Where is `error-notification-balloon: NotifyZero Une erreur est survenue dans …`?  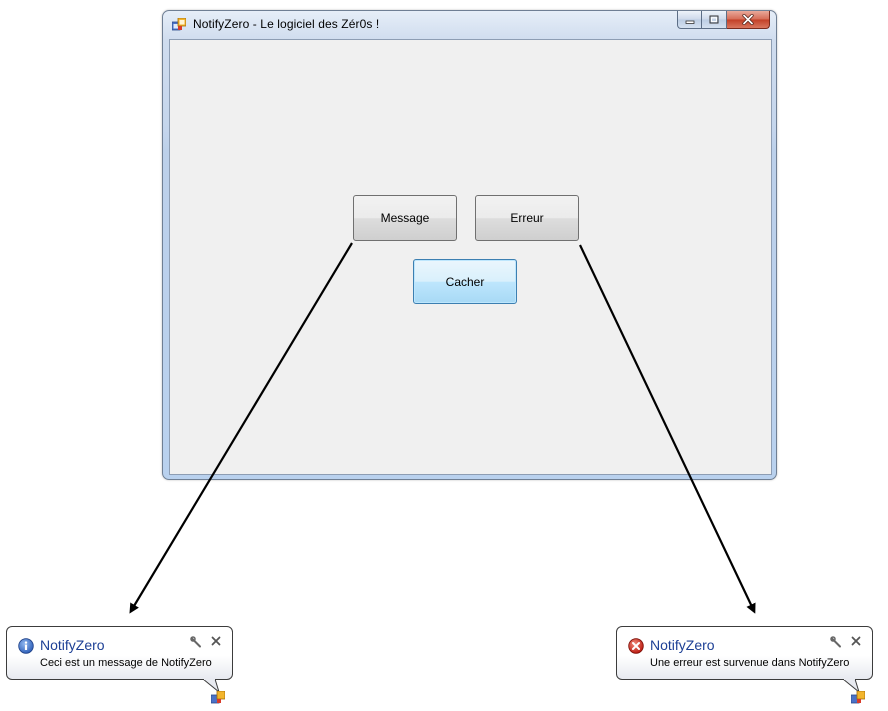
error-notification-balloon: NotifyZero Une erreur est survenue dans … is located at coordinates (744, 653).